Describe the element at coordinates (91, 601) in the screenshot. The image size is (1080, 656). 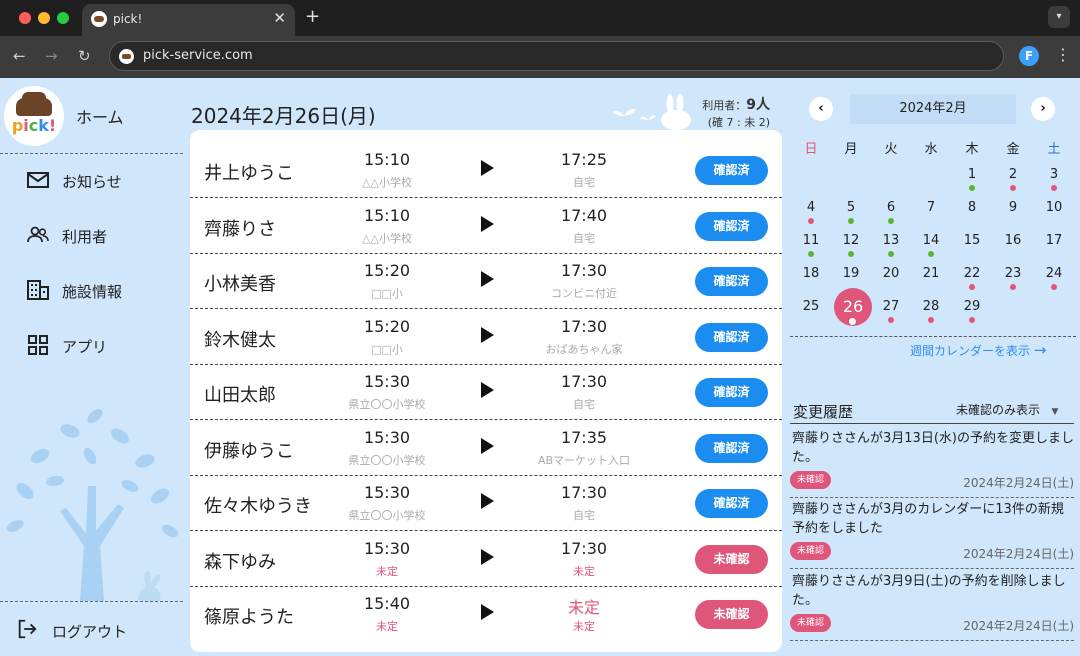
I see `sidebar-divider` at that location.